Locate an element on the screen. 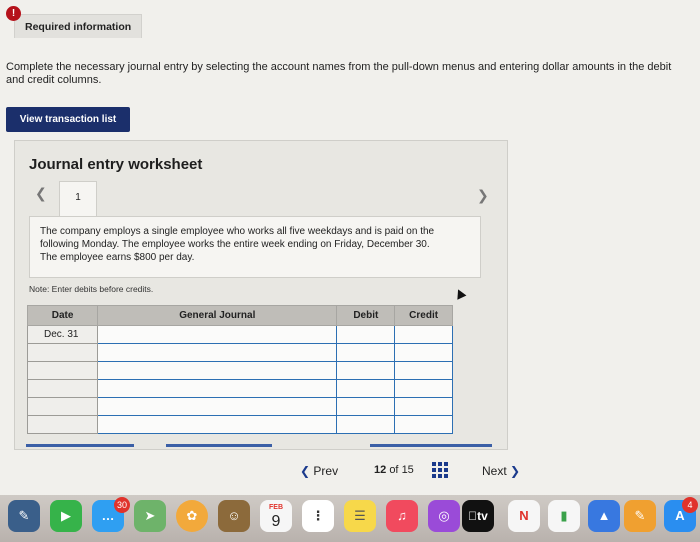 The image size is (700, 542). calendar-icon: FEB 9 is located at coordinates (276, 516).